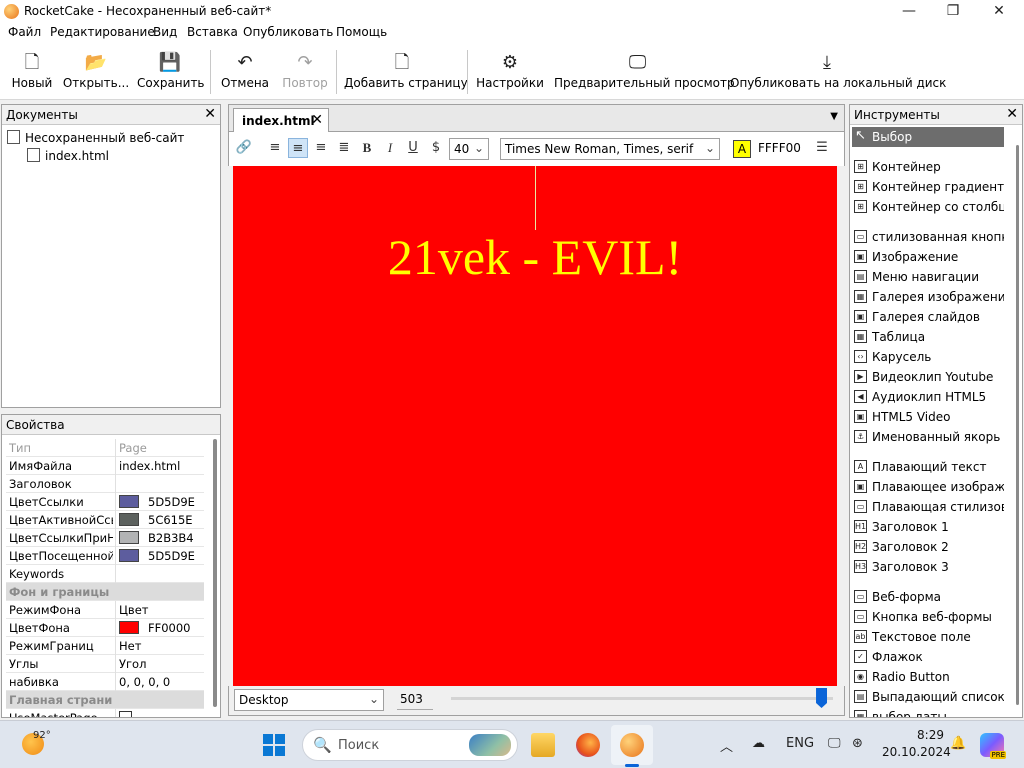 Image resolution: width=1024 pixels, height=768 pixels. I want to click on tool-item: ⊞Контейнер со столбцами, so click(928, 207).